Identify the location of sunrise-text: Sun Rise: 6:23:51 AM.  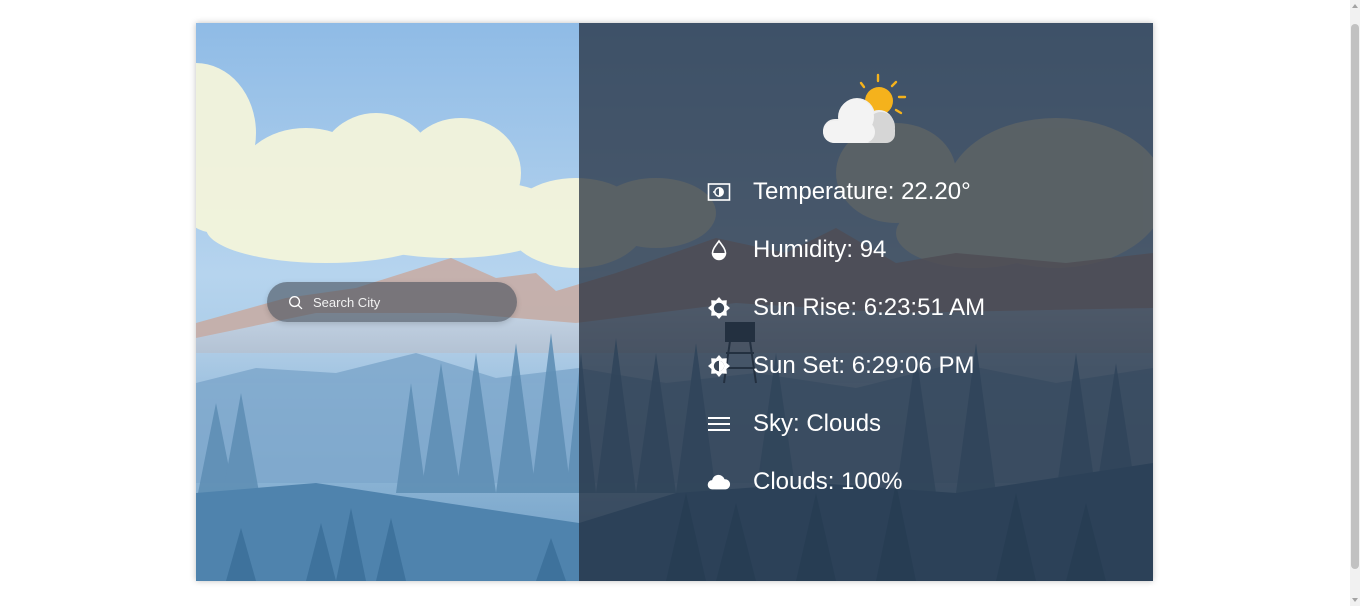
(869, 307).